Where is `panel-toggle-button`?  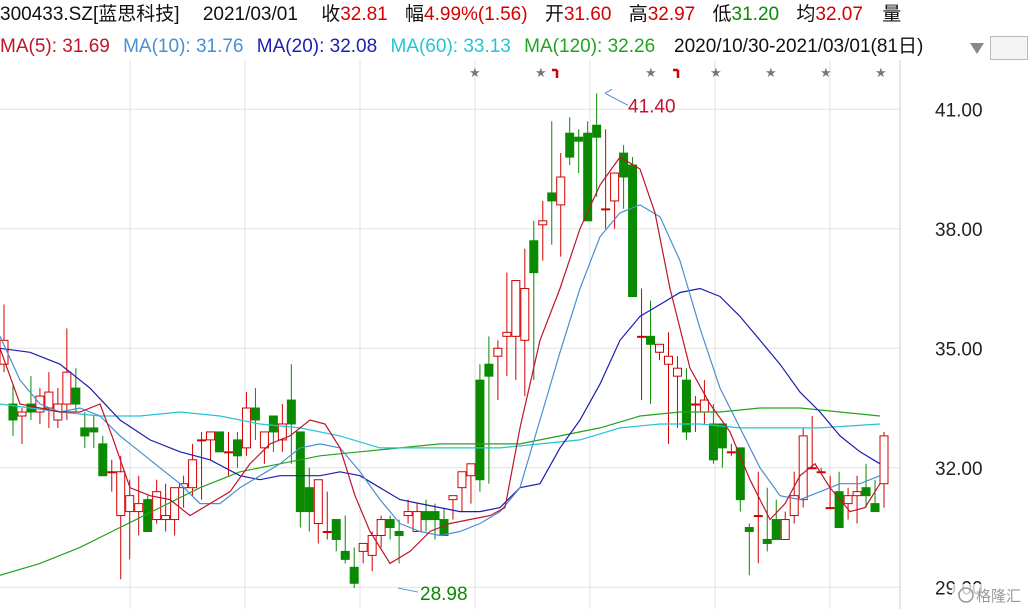 panel-toggle-button is located at coordinates (1009, 48).